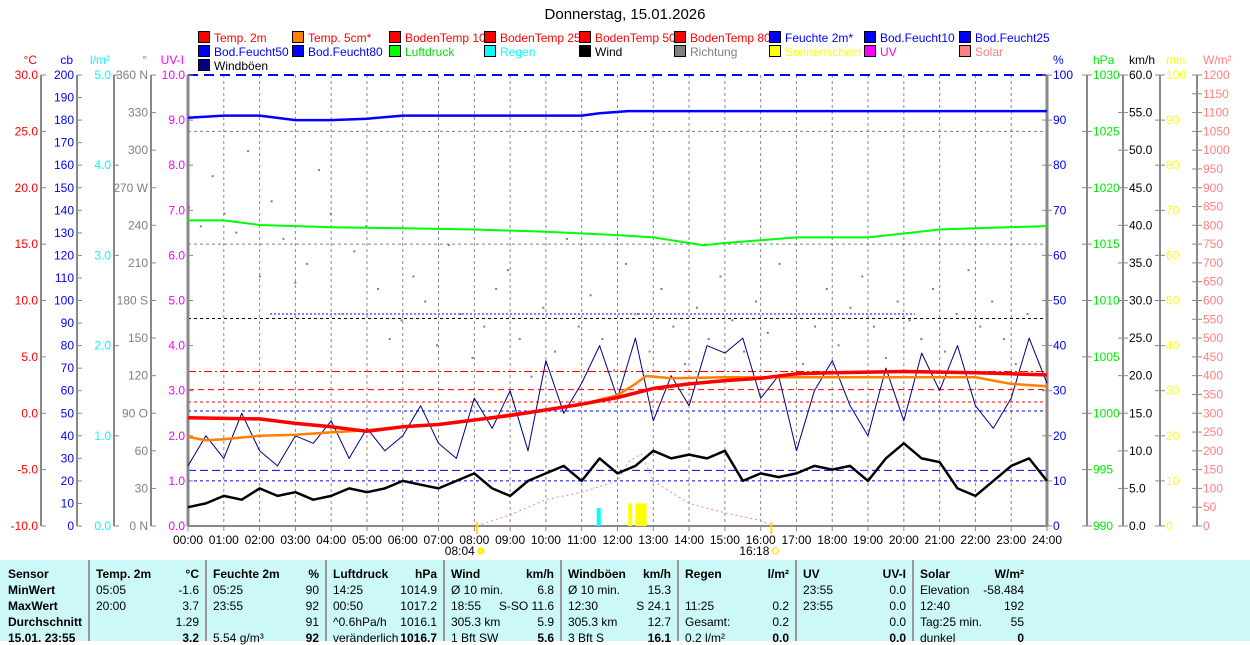  I want to click on table-cell: Tag:25 min., so click(951, 622).